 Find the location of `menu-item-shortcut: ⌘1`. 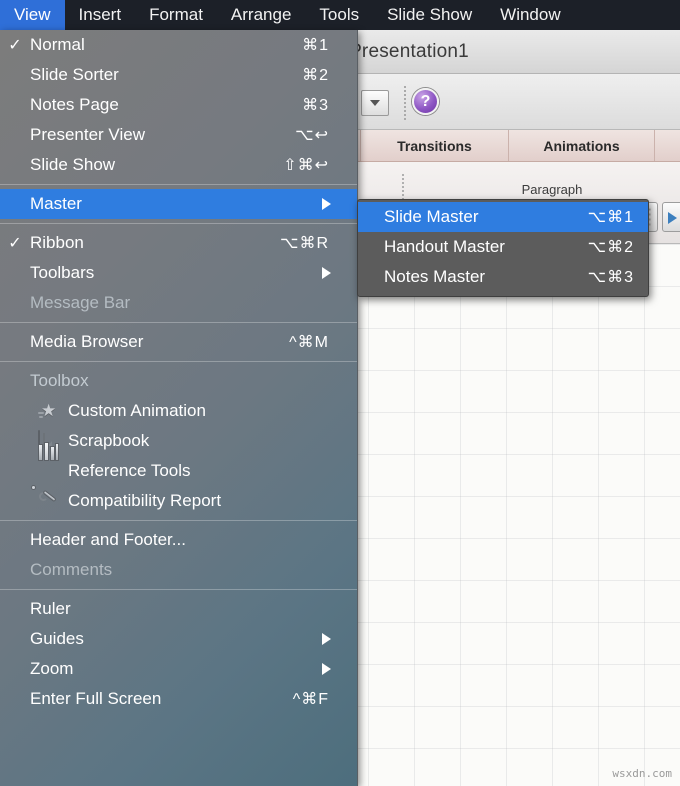

menu-item-shortcut: ⌘1 is located at coordinates (315, 45).